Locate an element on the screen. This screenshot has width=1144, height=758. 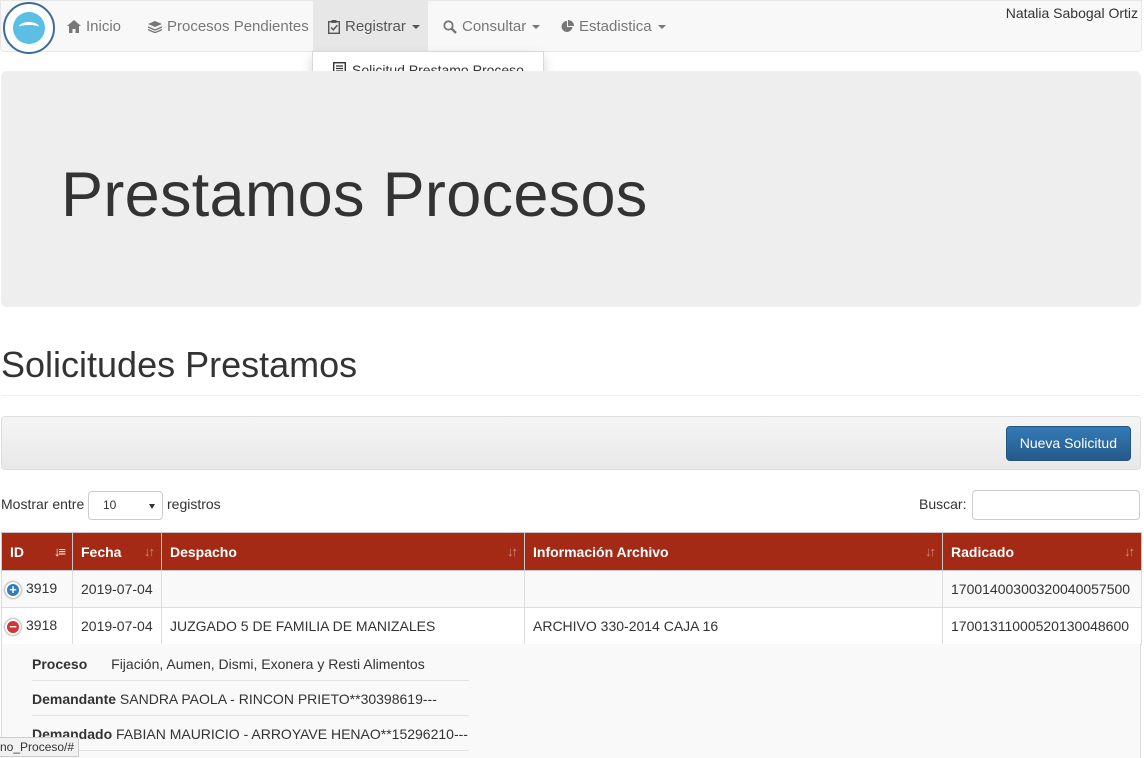
nav-inicio-label: Inicio is located at coordinates (104, 26).